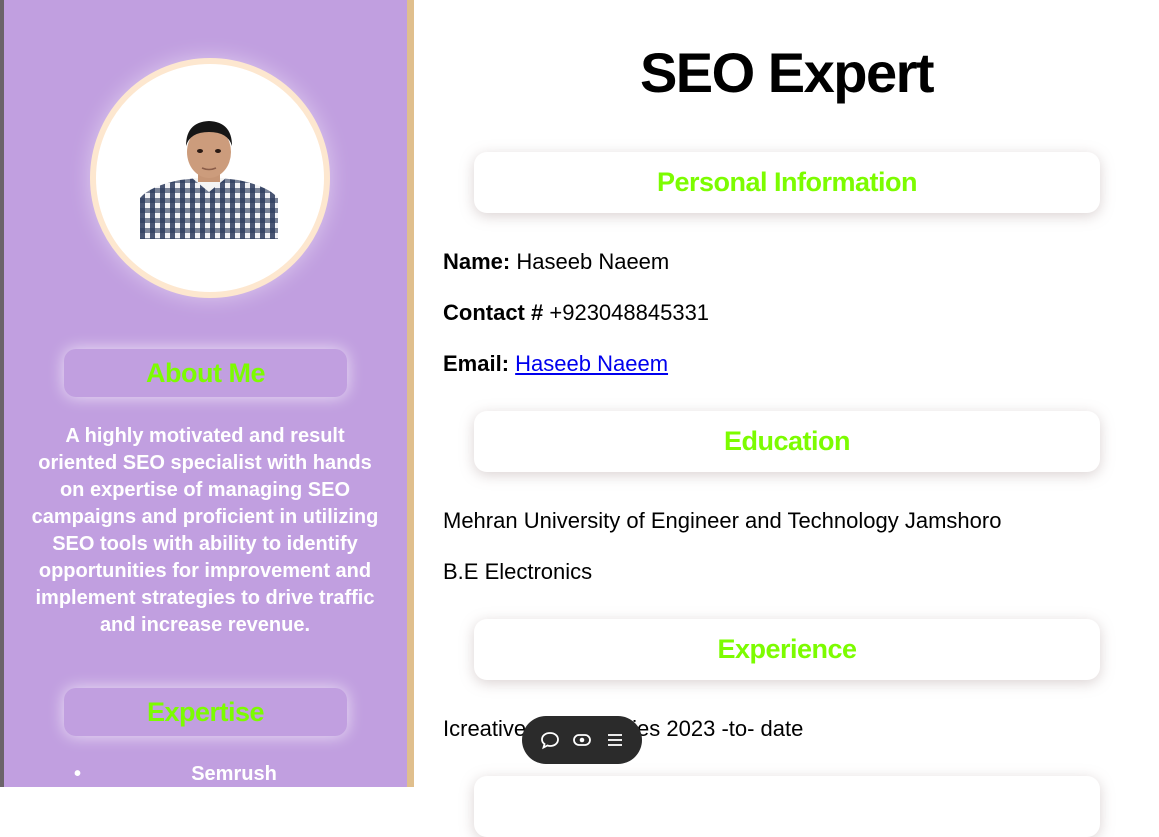 This screenshot has width=1159, height=837. What do you see at coordinates (593, 261) in the screenshot?
I see `name-value: Haseeb Naeem` at bounding box center [593, 261].